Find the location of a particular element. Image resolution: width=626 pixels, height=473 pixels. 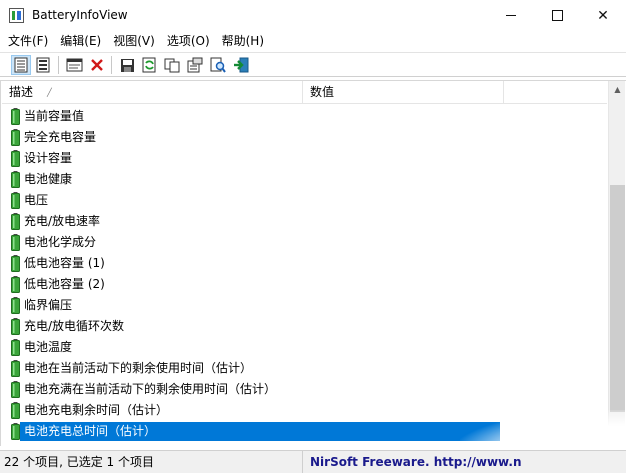

maximize-icon is located at coordinates (557, 15).